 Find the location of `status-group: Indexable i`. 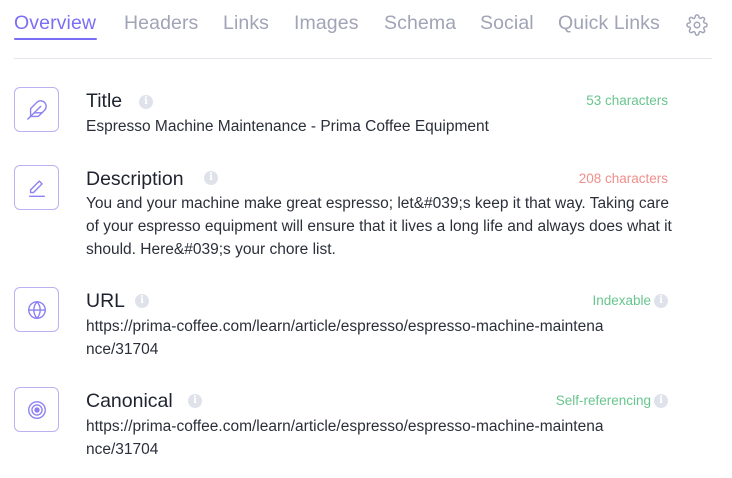

status-group: Indexable i is located at coordinates (630, 300).